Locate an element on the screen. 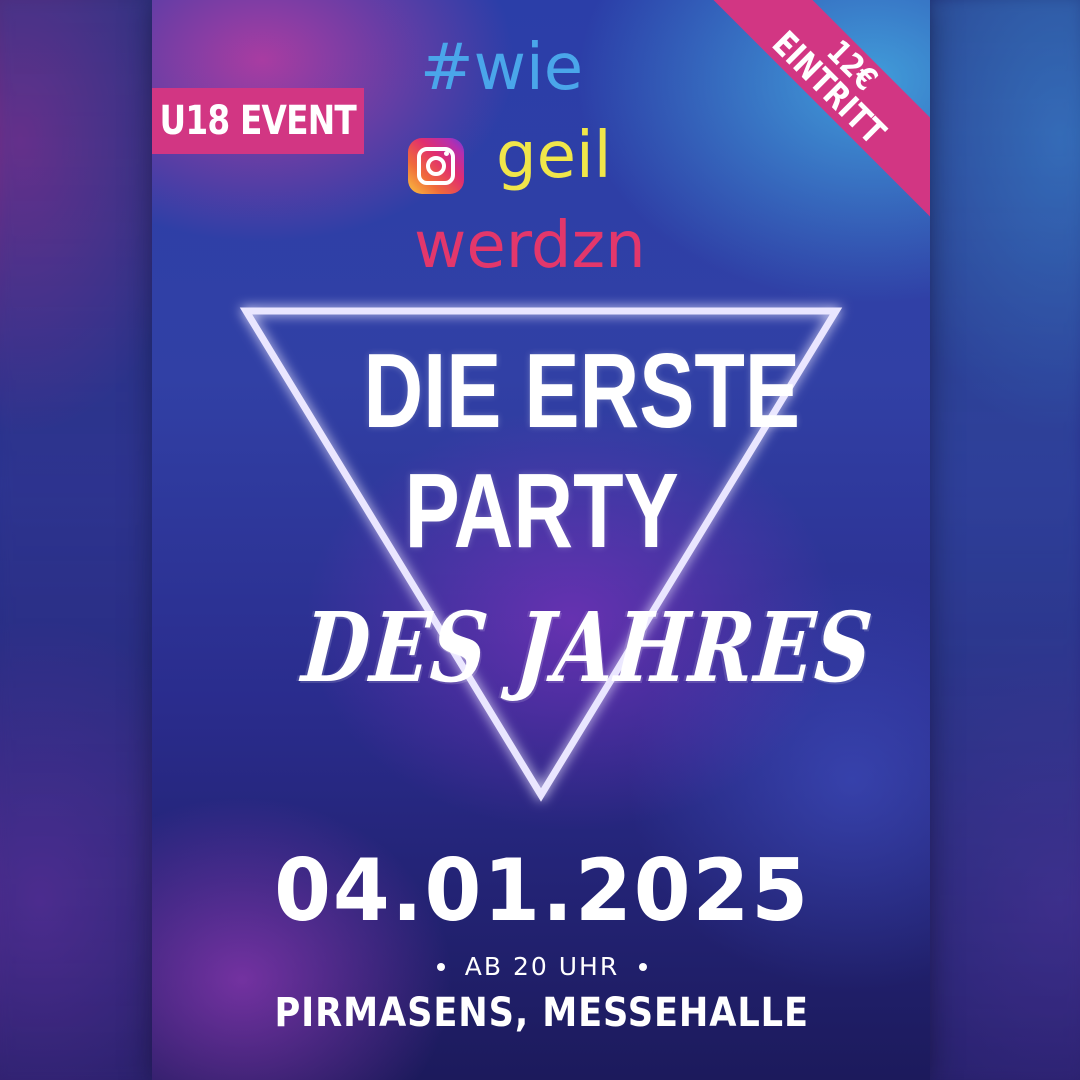 The height and width of the screenshot is (1080, 1080). instagram-icon-lens is located at coordinates (436, 166).